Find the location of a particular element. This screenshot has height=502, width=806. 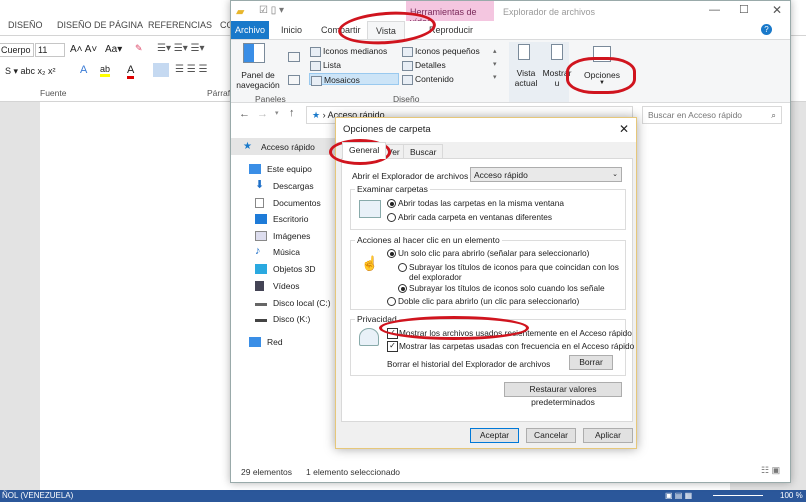

nav-red: Red is located at coordinates (266, 342).